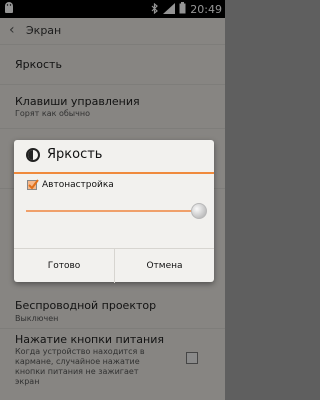  What do you see at coordinates (75, 154) in the screenshot?
I see `dialog-title: Яркость` at bounding box center [75, 154].